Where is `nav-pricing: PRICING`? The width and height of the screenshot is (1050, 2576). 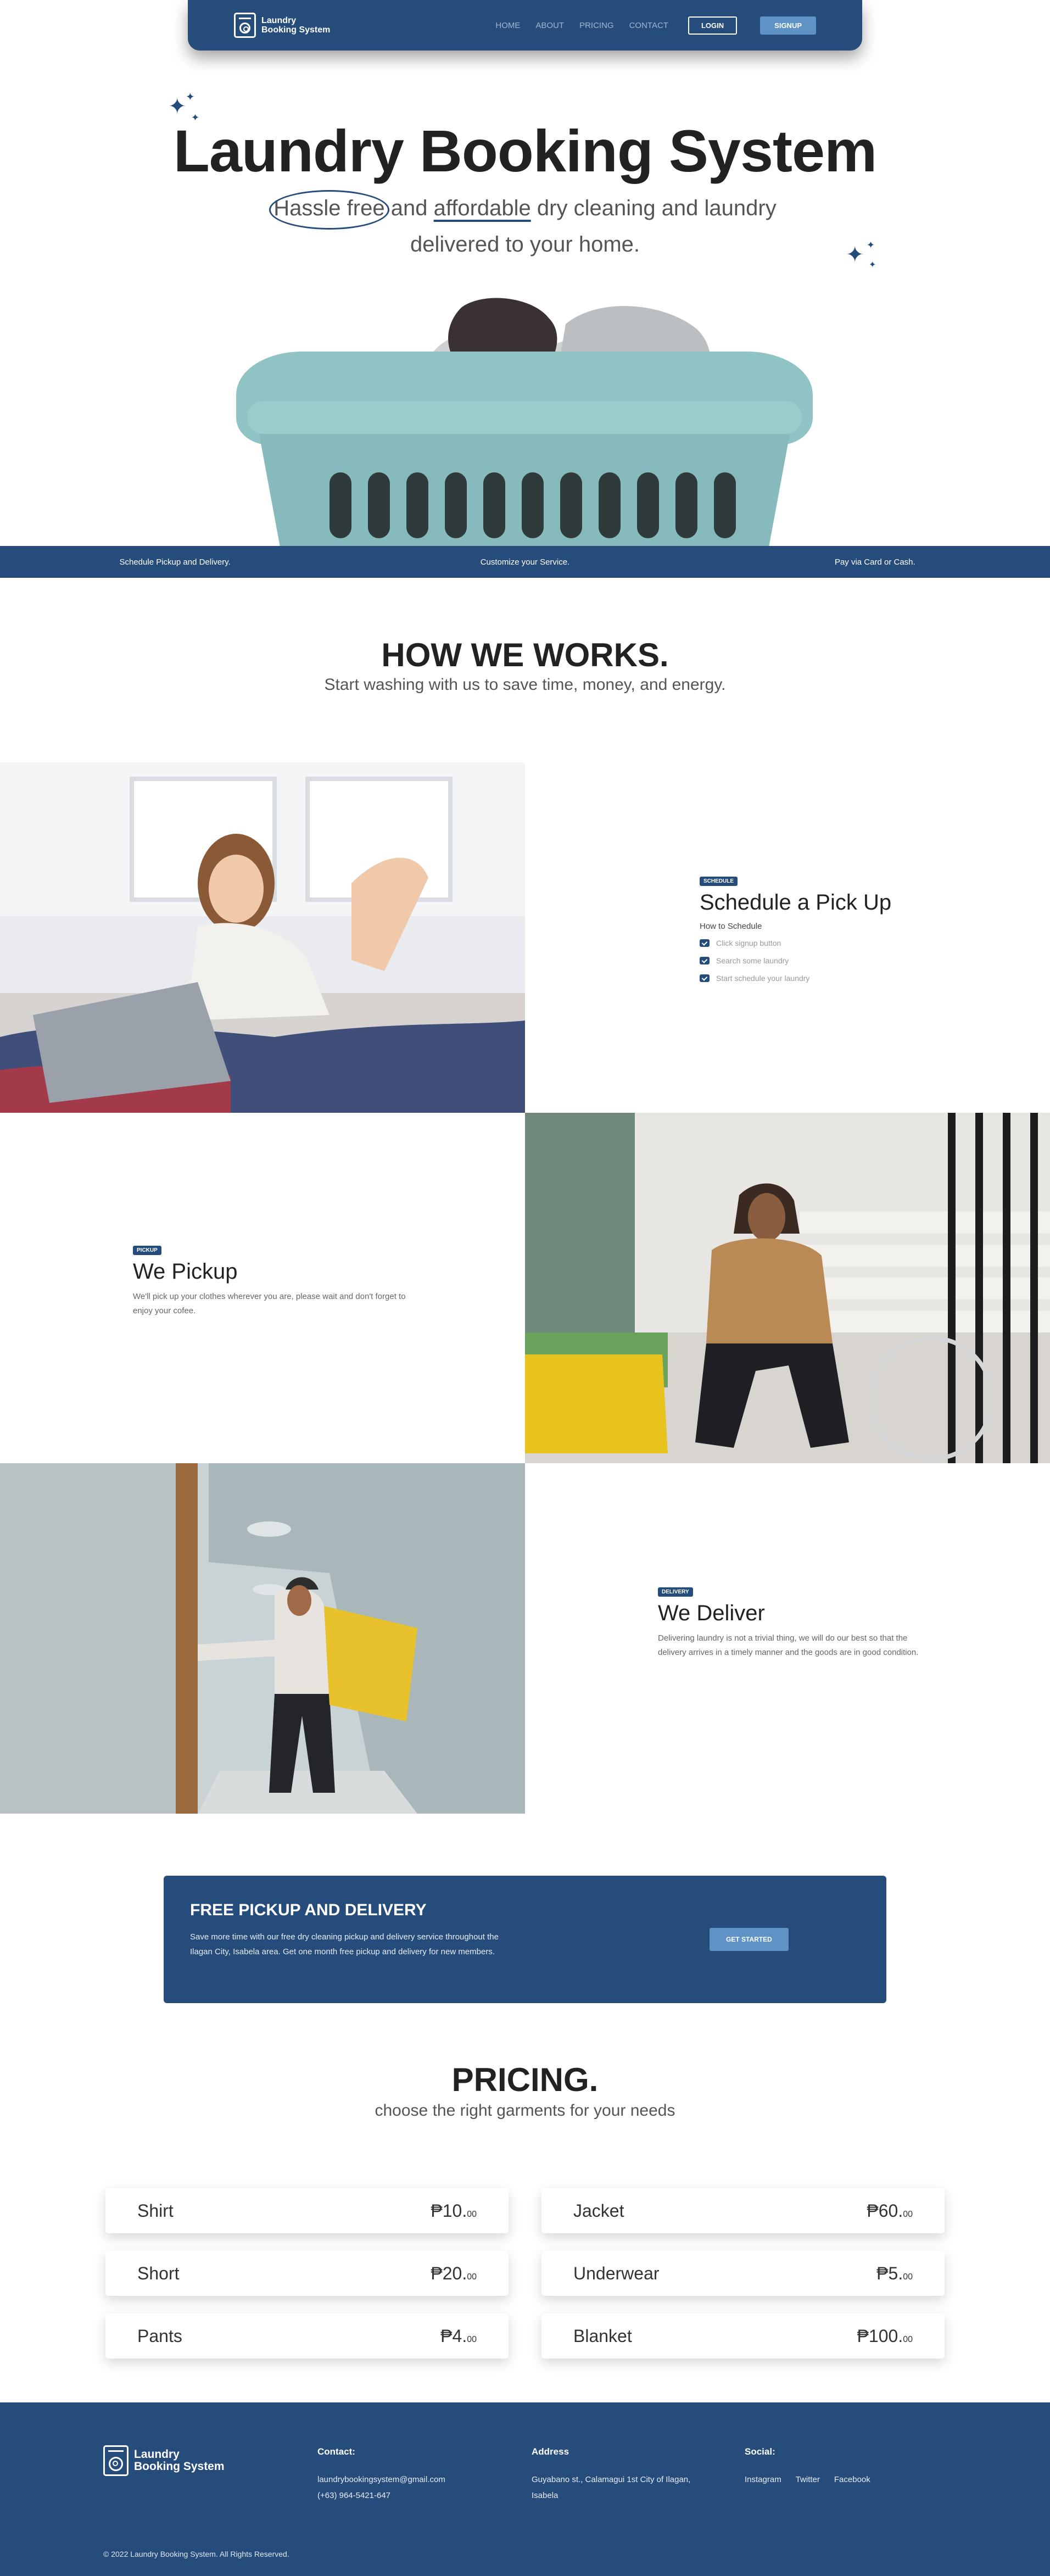
nav-pricing: PRICING is located at coordinates (596, 25).